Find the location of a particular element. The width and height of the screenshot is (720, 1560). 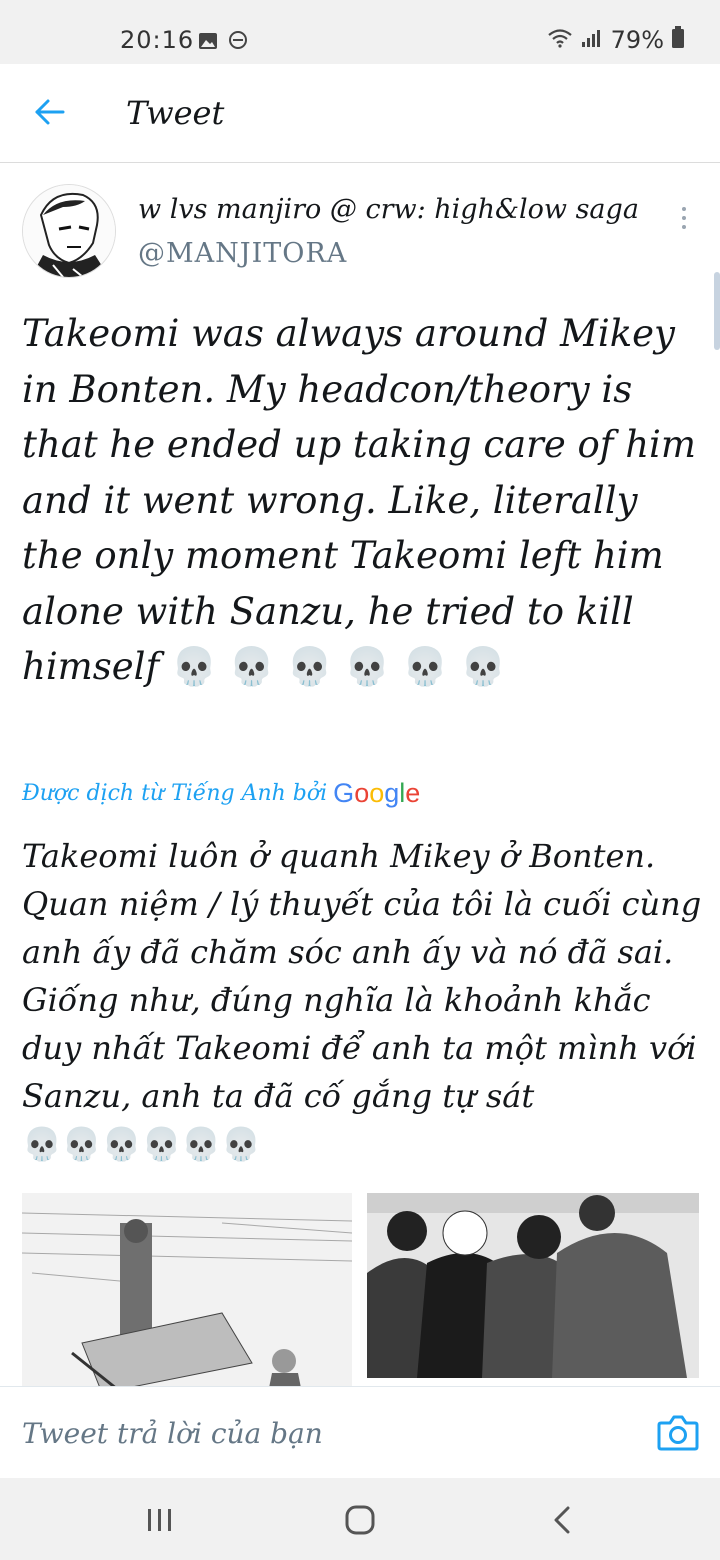

reply-input: Tweet trả lời của bạn is located at coordinates (172, 1433).